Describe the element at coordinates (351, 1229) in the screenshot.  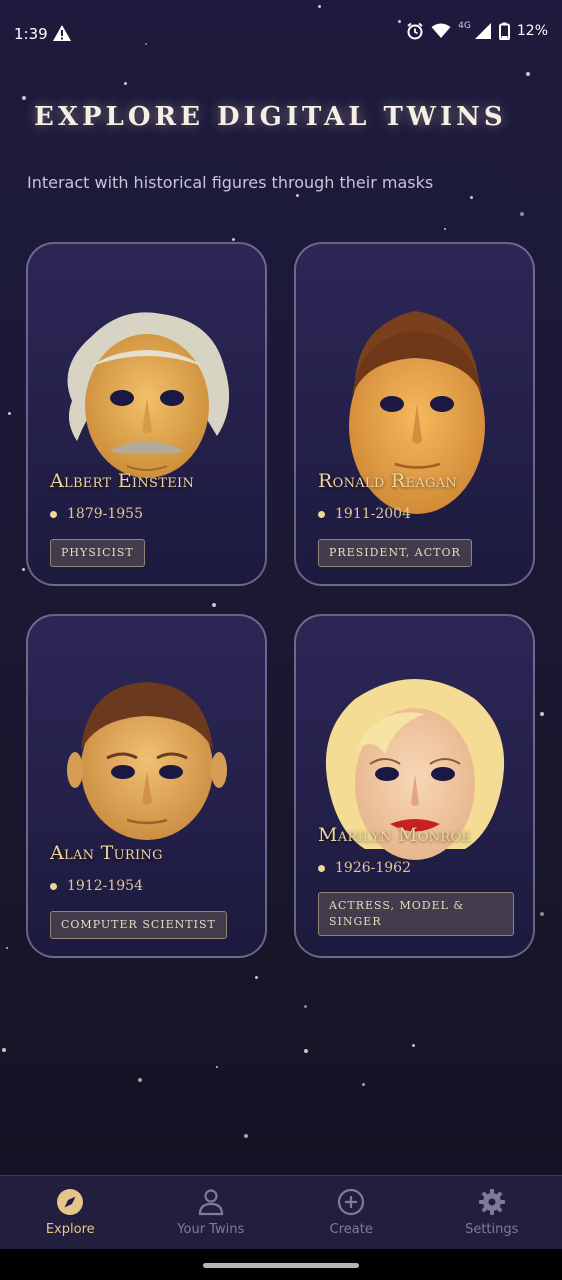
I see `nav-label: Create` at that location.